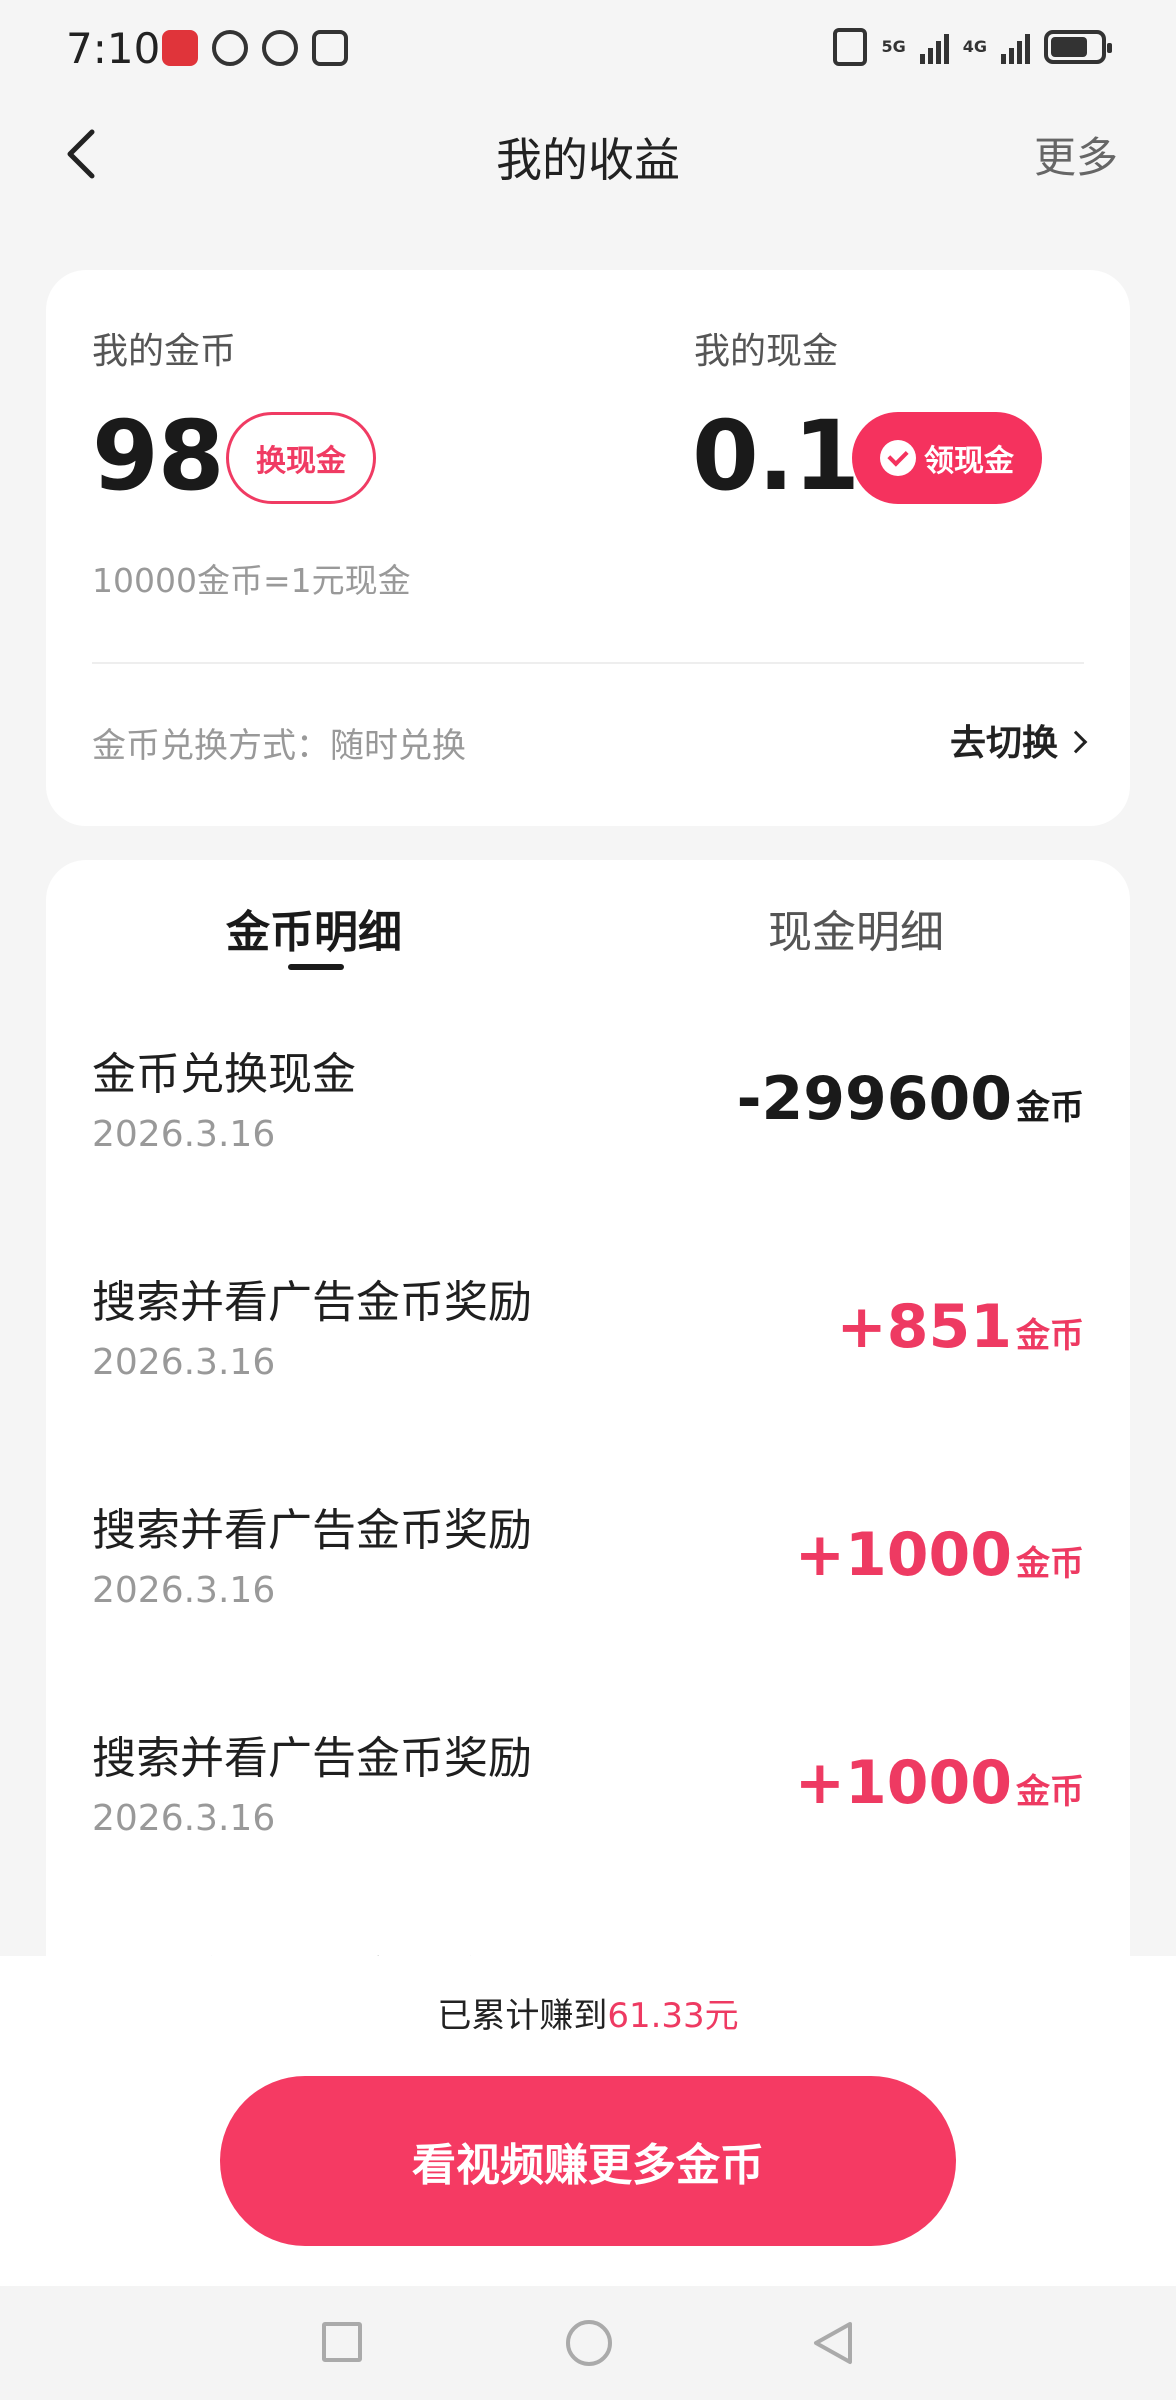  I want to click on check-badge-icon, so click(898, 458).